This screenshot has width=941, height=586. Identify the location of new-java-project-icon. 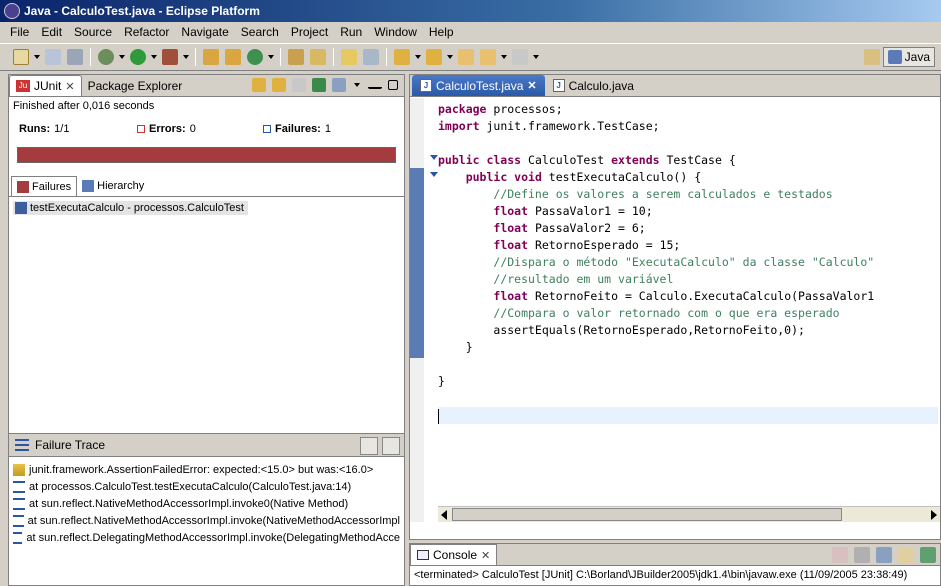
(211, 57).